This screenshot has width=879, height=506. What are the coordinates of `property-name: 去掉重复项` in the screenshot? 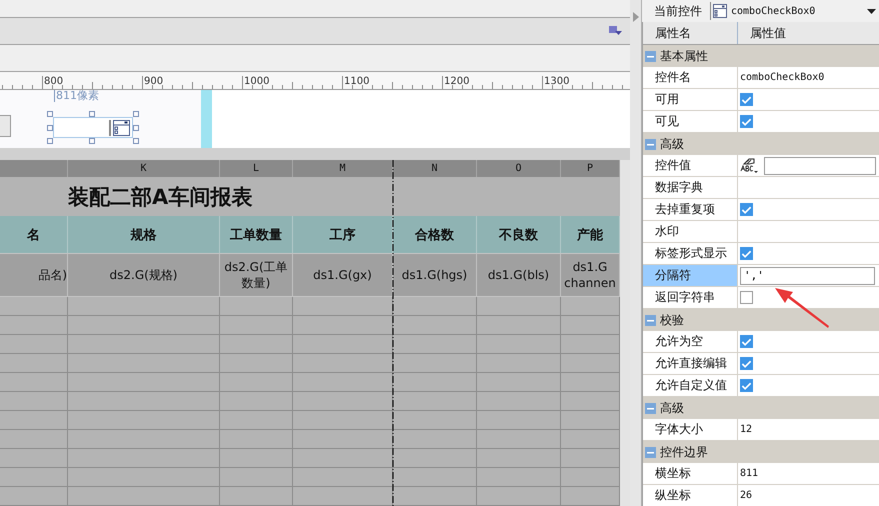 It's located at (690, 209).